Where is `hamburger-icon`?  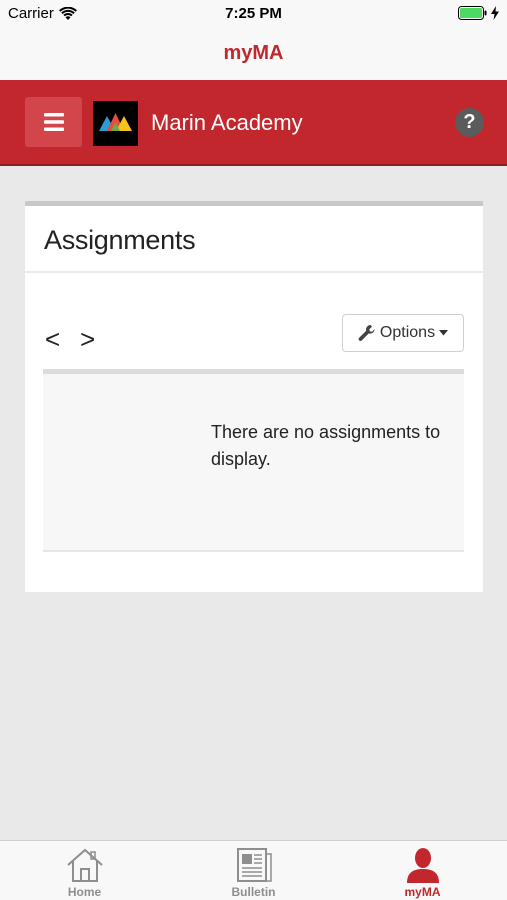
hamburger-icon is located at coordinates (53, 122).